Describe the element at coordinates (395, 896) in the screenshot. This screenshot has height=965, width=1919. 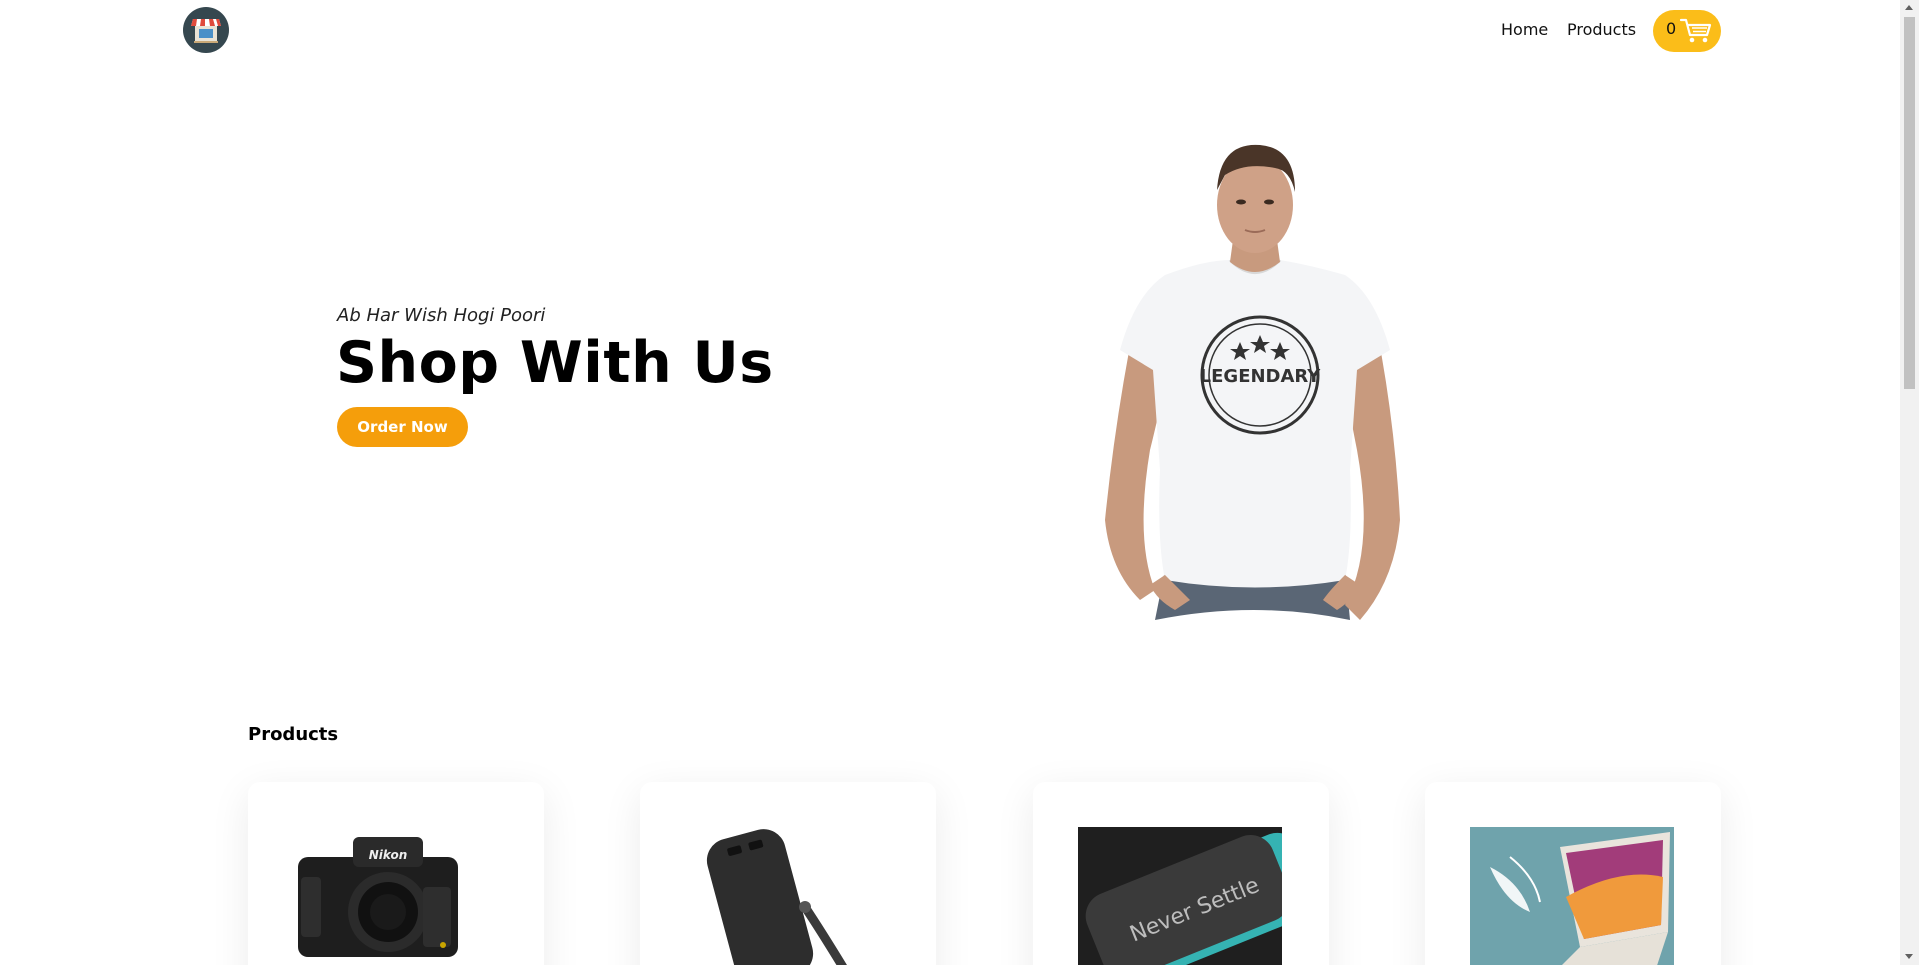
I see `camera-image: Nikon` at that location.